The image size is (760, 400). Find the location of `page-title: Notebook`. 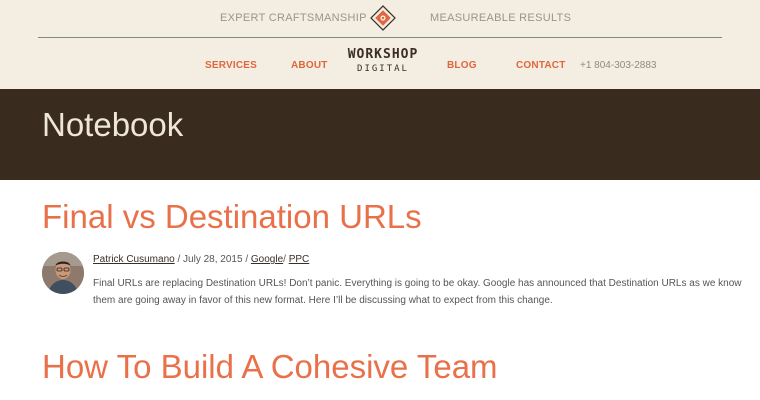

page-title: Notebook is located at coordinates (113, 124).